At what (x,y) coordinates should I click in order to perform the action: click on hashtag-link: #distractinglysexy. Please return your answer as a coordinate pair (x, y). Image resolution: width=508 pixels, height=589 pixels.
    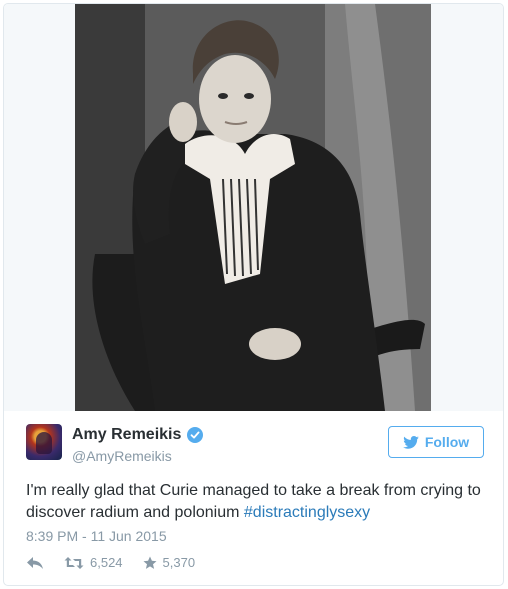
    Looking at the image, I should click on (307, 512).